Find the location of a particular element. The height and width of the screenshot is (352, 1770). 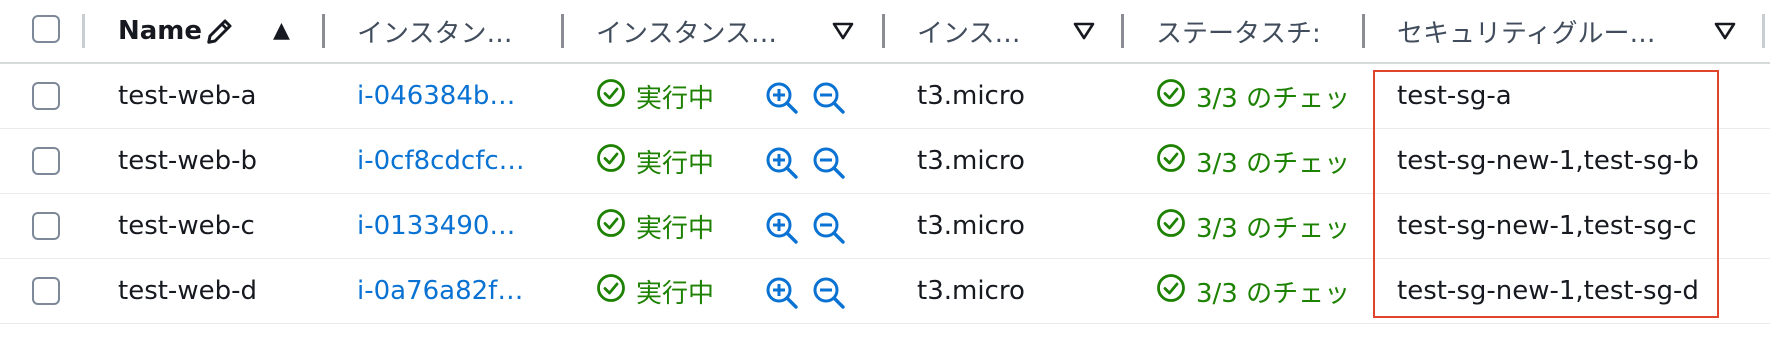

highlight-box is located at coordinates (1546, 194).